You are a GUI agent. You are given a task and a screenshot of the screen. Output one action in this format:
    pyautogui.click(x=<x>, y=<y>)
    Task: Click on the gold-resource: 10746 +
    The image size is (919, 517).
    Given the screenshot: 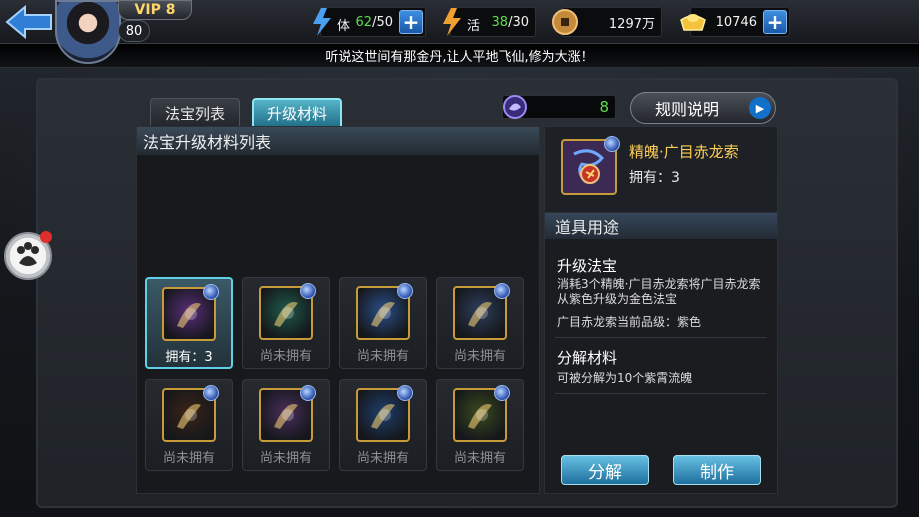 What is the action you would take?
    pyautogui.click(x=735, y=22)
    